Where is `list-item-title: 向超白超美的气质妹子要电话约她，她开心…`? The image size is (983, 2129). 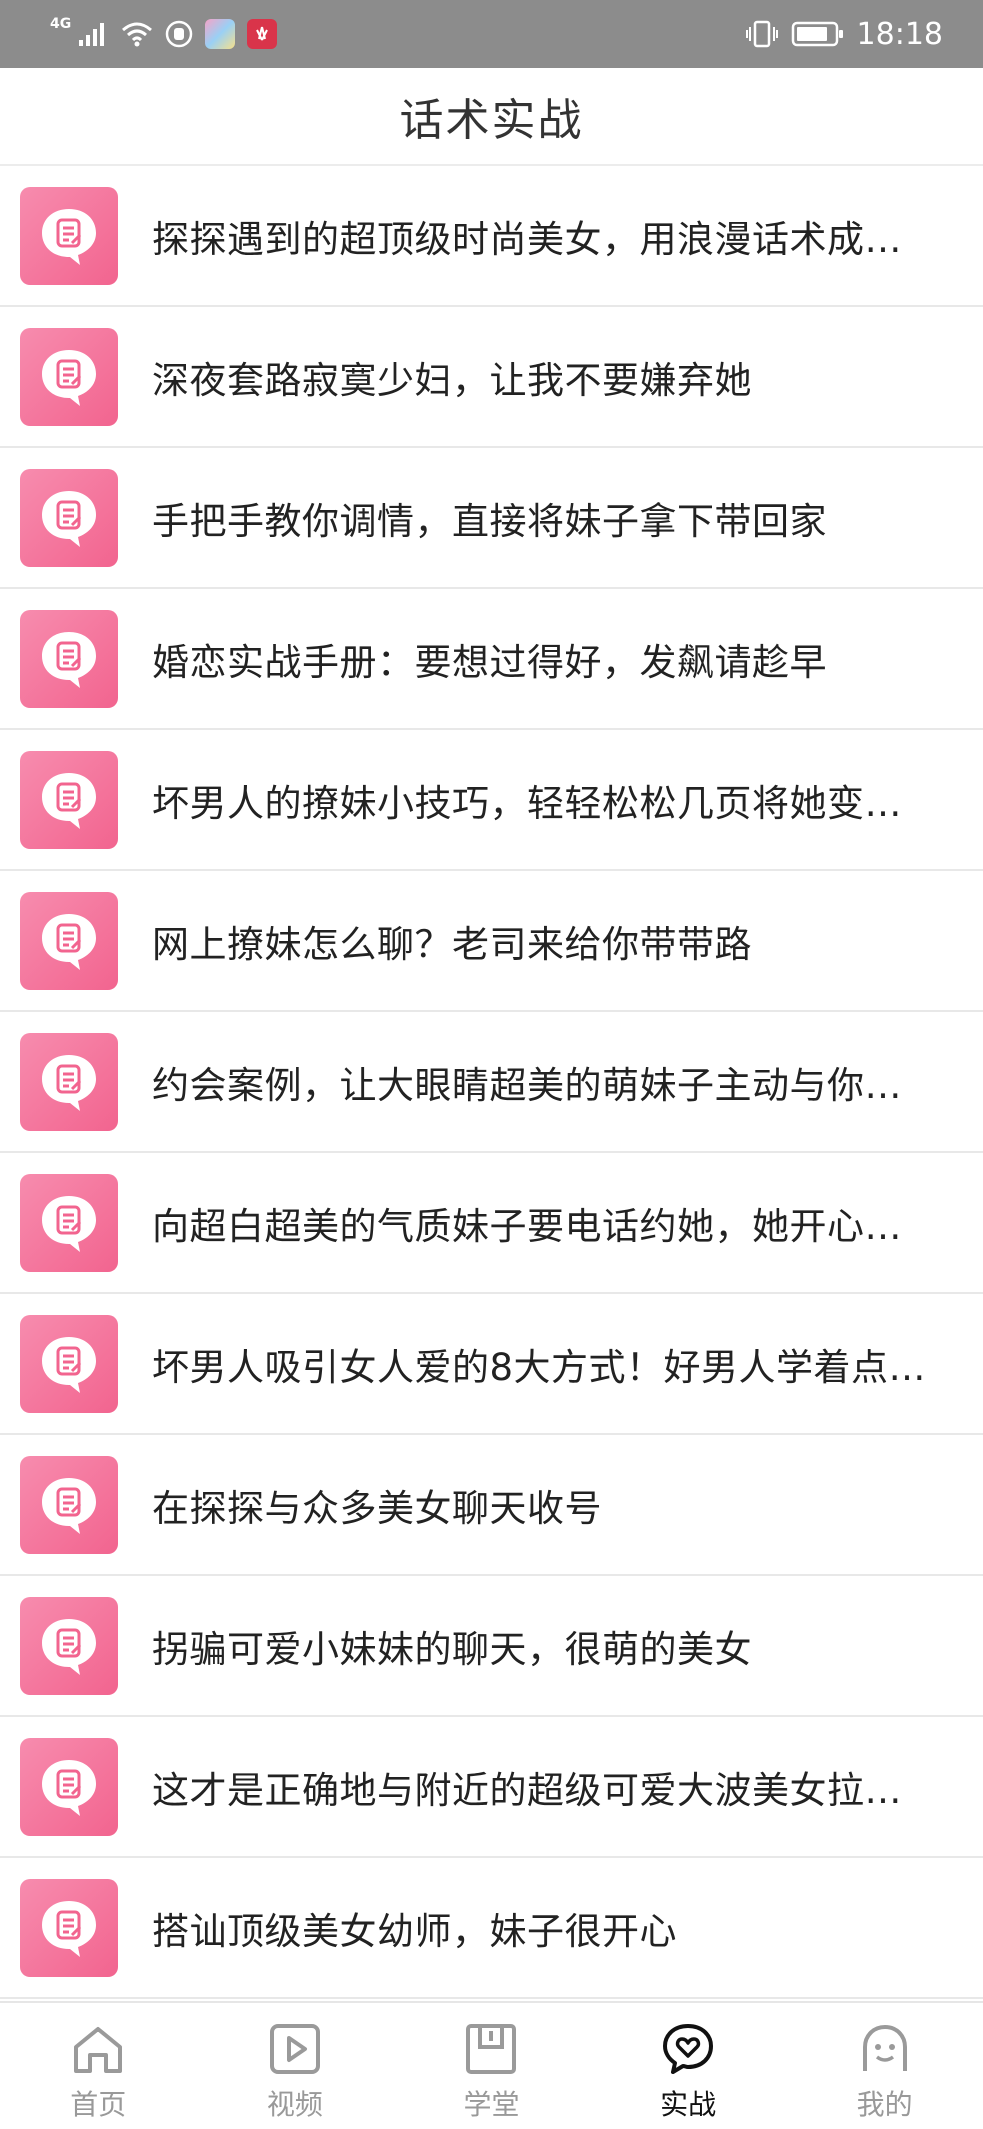
list-item-title: 向超白超美的气质妹子要电话约她，她开心… is located at coordinates (527, 1226).